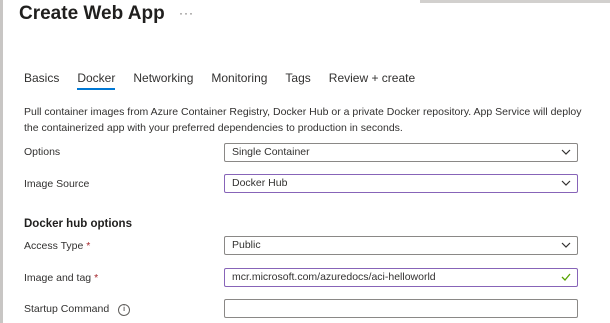 This screenshot has height=323, width=610. Describe the element at coordinates (186, 13) in the screenshot. I see `more-options-button: ···` at that location.